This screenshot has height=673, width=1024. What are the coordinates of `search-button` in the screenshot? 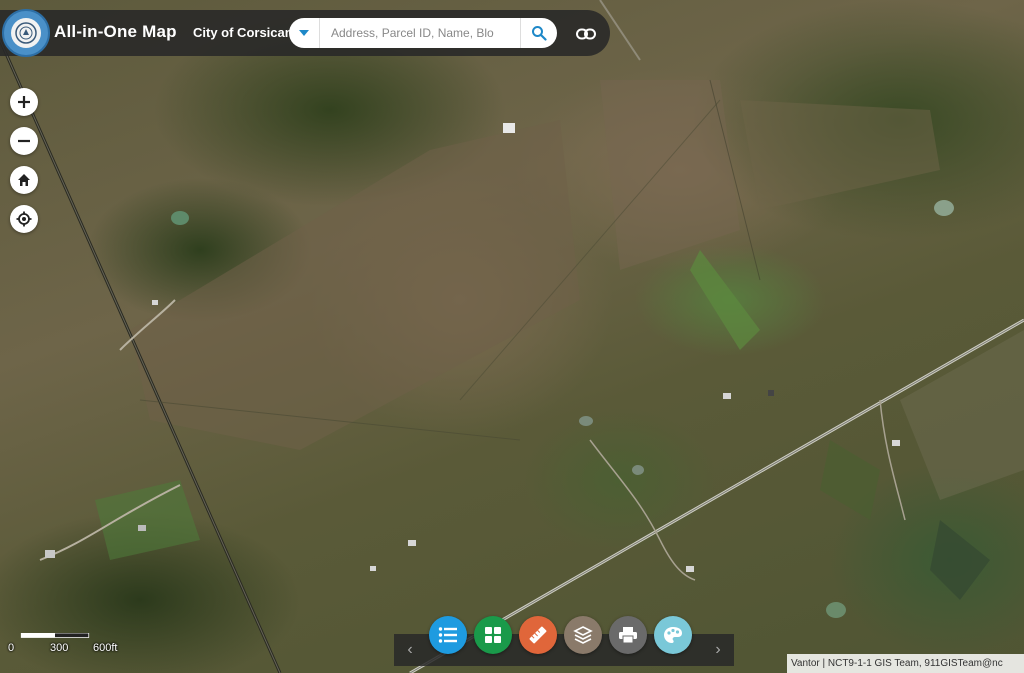 It's located at (538, 33).